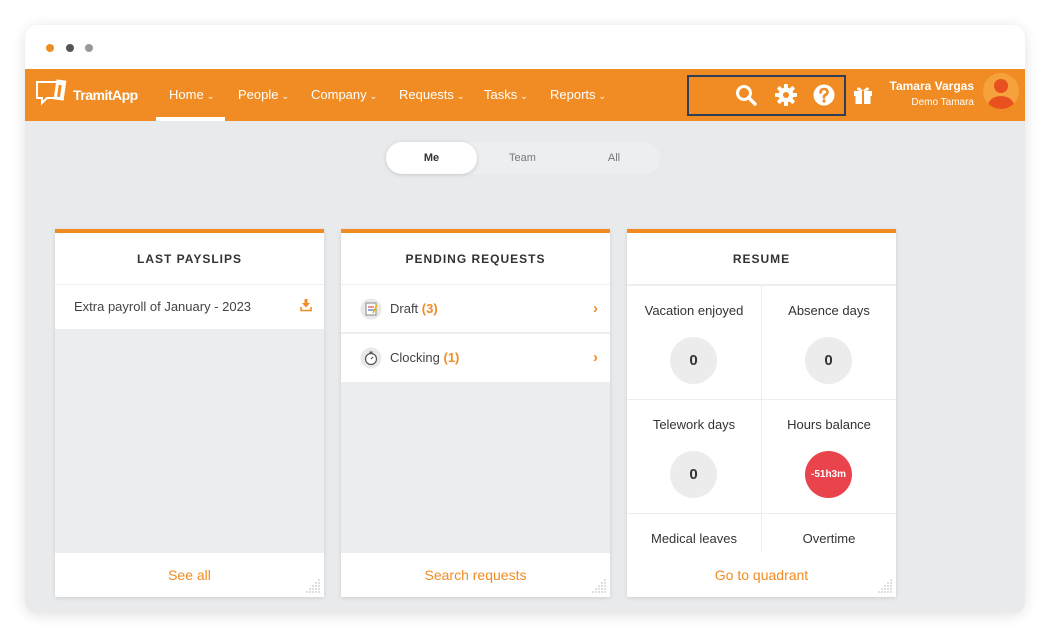 The image size is (1061, 633). What do you see at coordinates (863, 95) in the screenshot?
I see `gift-icon` at bounding box center [863, 95].